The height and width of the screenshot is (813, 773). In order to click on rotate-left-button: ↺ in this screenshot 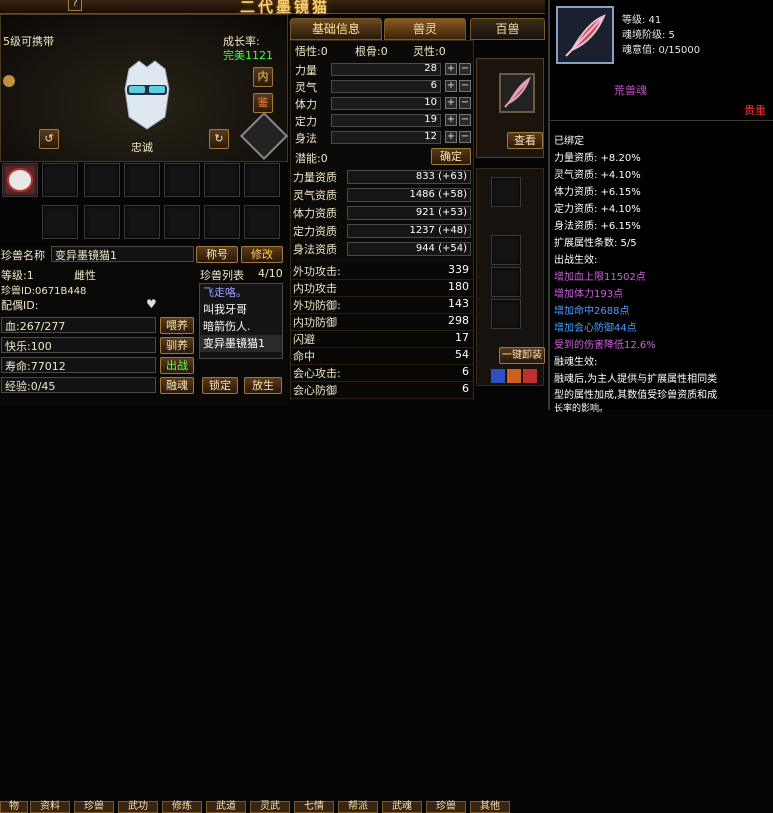, I will do `click(49, 139)`.